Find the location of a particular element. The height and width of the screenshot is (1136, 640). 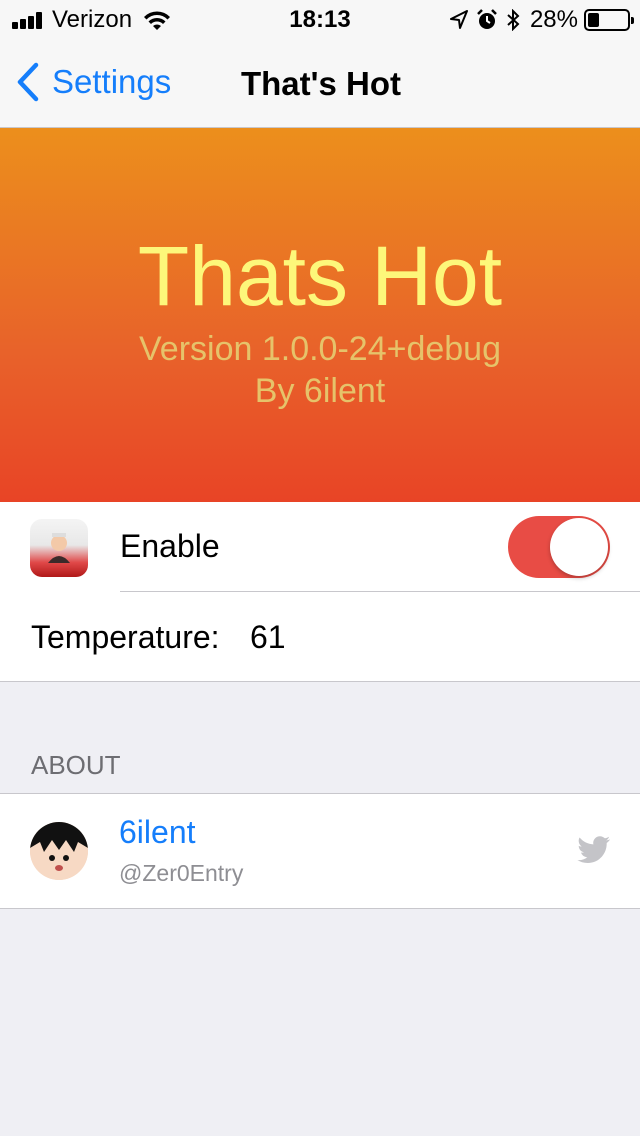

banner-version: Version 1.0.0-24+debug is located at coordinates (319, 349).